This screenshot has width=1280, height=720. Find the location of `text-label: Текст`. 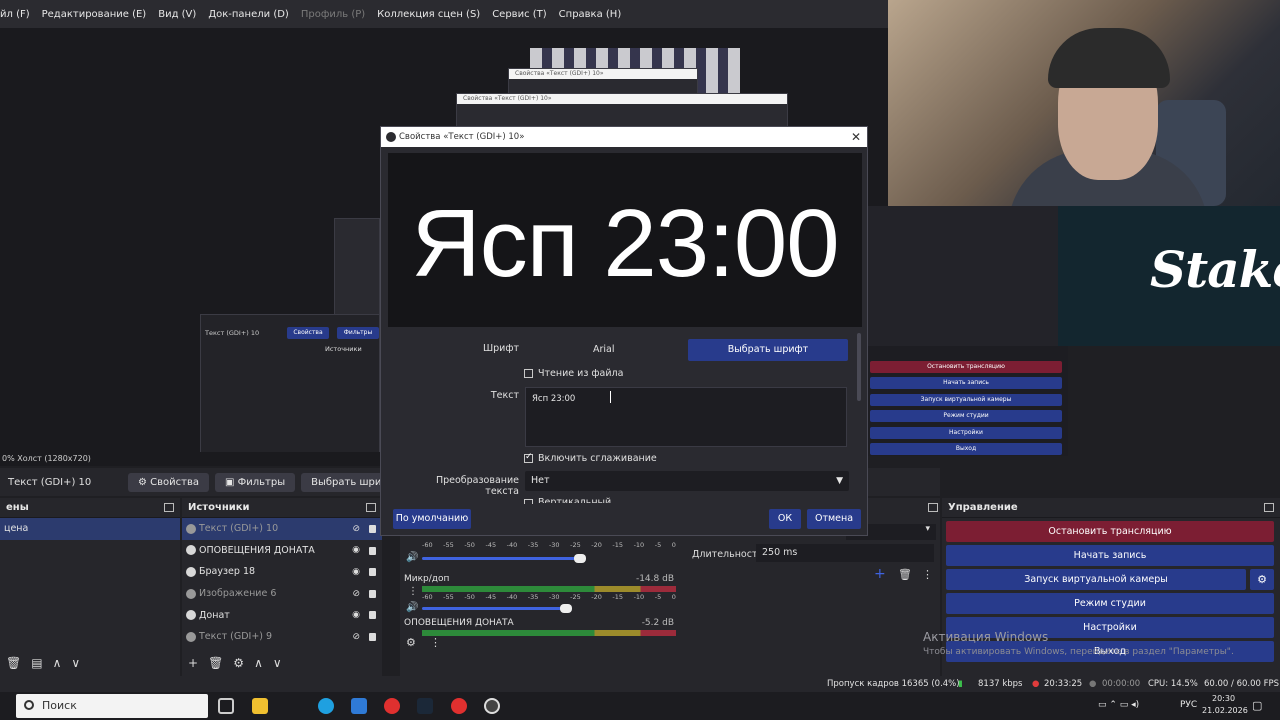

text-label: Текст is located at coordinates (504, 395).